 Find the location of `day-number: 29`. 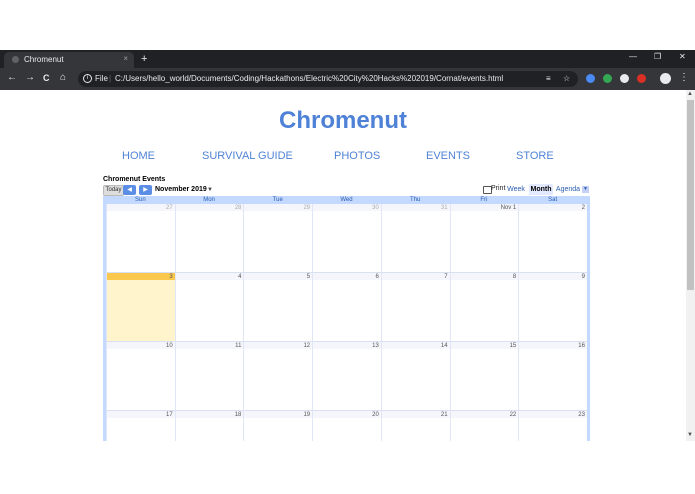

day-number: 29 is located at coordinates (306, 208).